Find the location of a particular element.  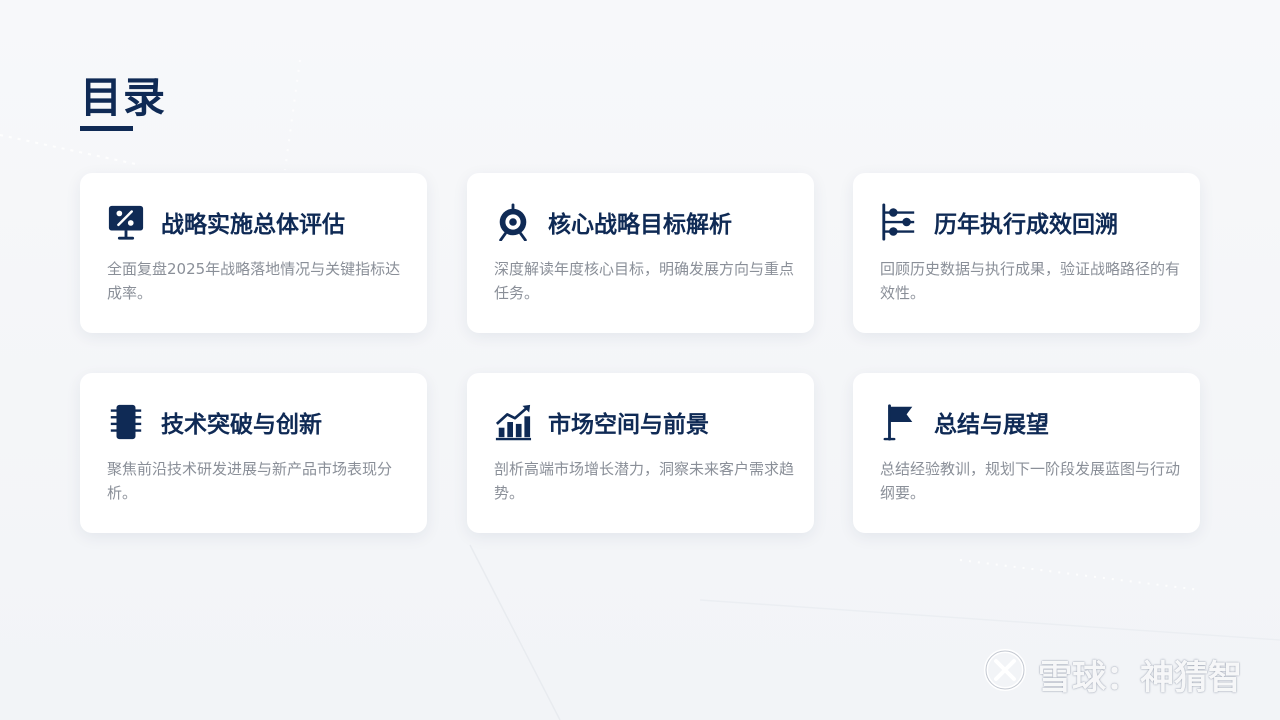

toc-card-tech-innovation: 技术突破与创新 聚焦前沿技术研发进展与新产品市场表现分析。 is located at coordinates (253, 453).